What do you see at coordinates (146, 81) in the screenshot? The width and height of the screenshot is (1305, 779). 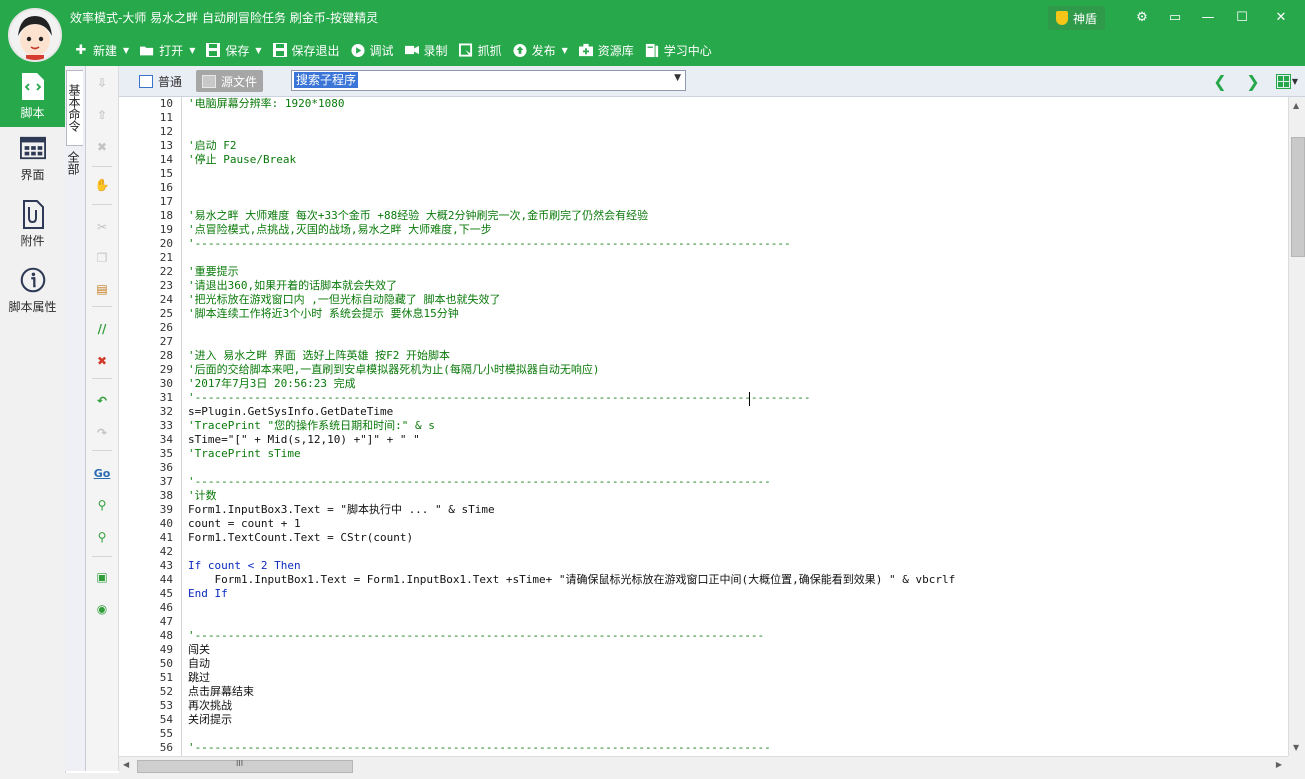 I see `normal-view-icon` at bounding box center [146, 81].